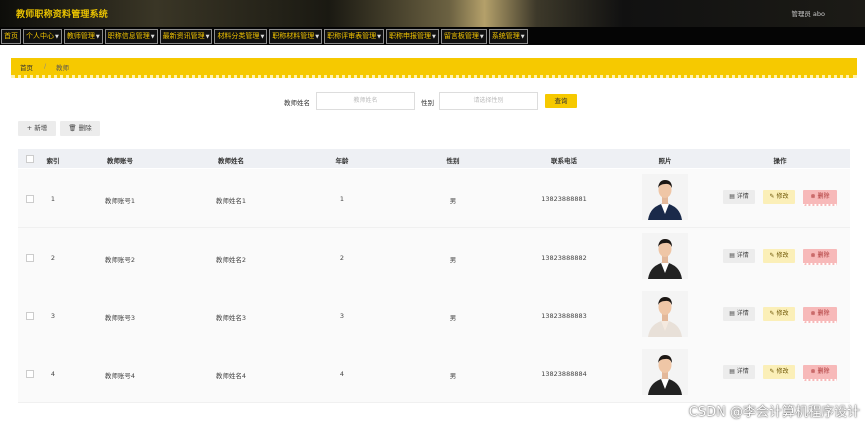  Describe the element at coordinates (453, 161) in the screenshot. I see `column-header: 性别` at that location.